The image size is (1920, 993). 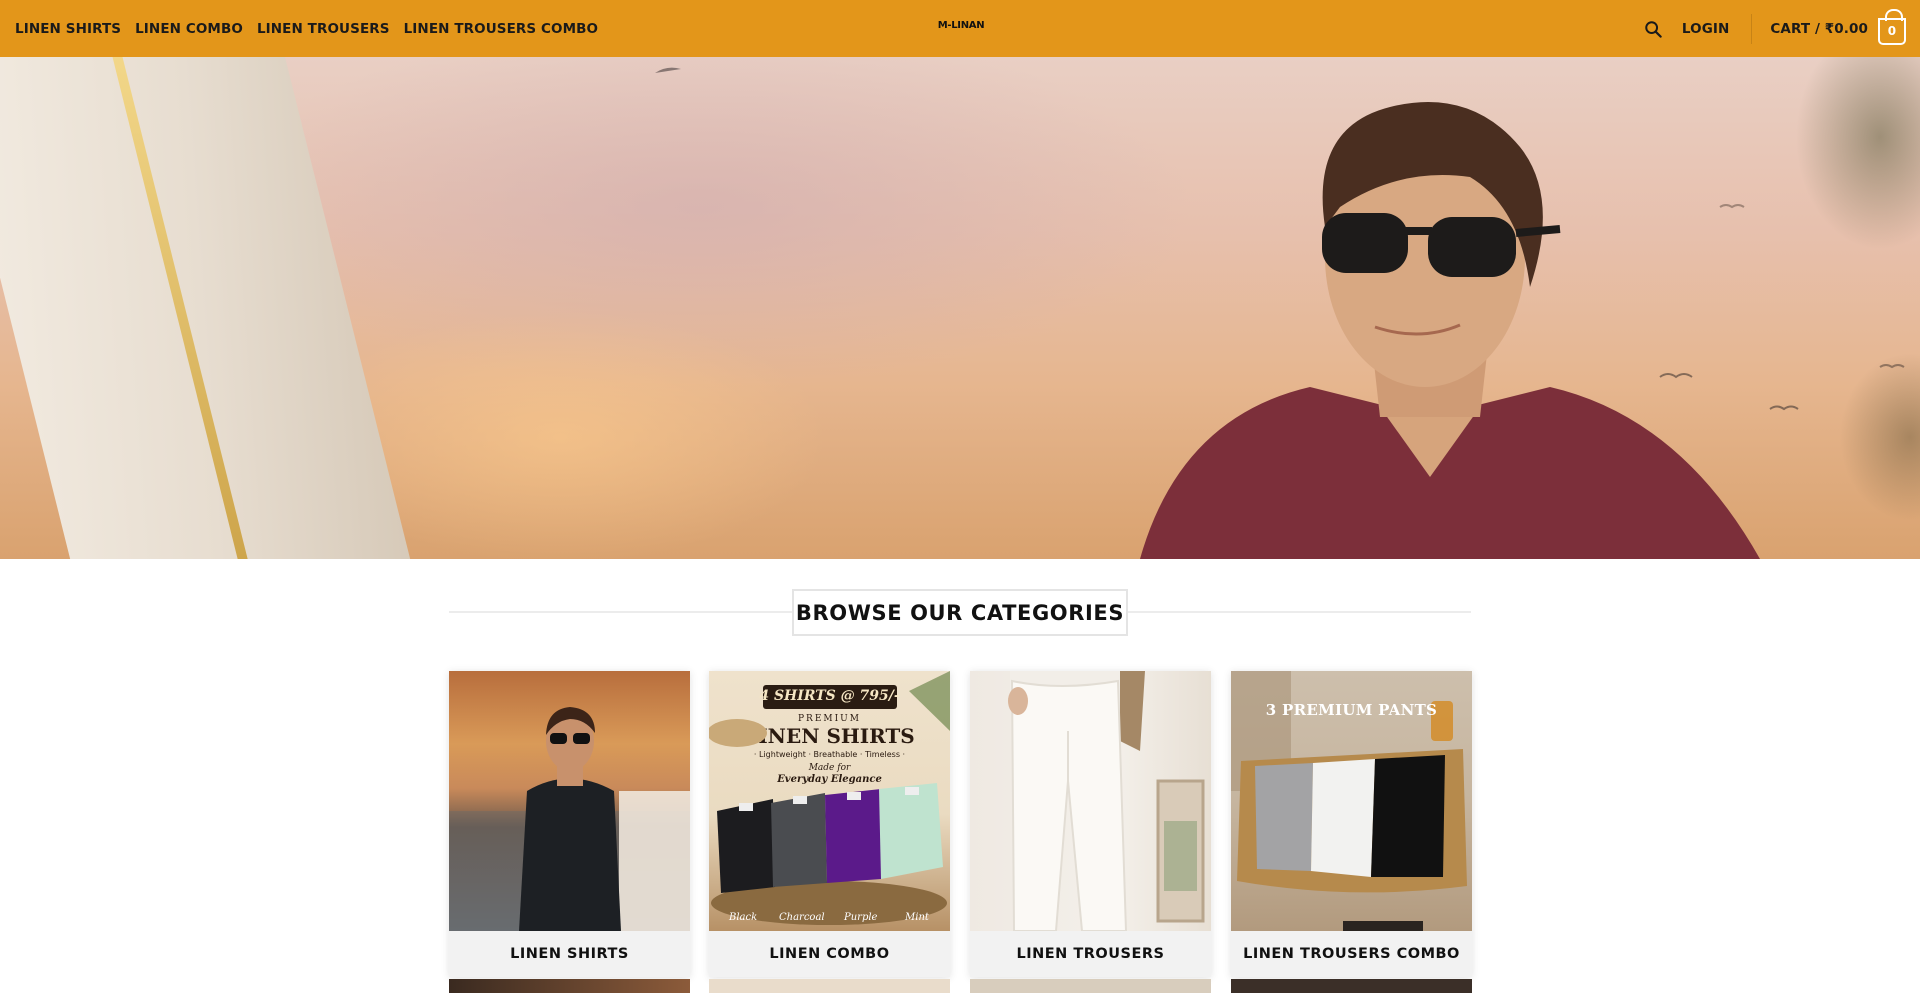 What do you see at coordinates (1653, 29) in the screenshot?
I see `search-icon` at bounding box center [1653, 29].